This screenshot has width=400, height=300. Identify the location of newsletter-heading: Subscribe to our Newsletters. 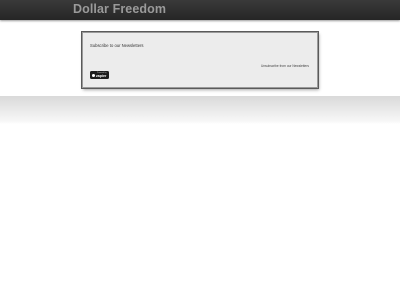
(117, 45).